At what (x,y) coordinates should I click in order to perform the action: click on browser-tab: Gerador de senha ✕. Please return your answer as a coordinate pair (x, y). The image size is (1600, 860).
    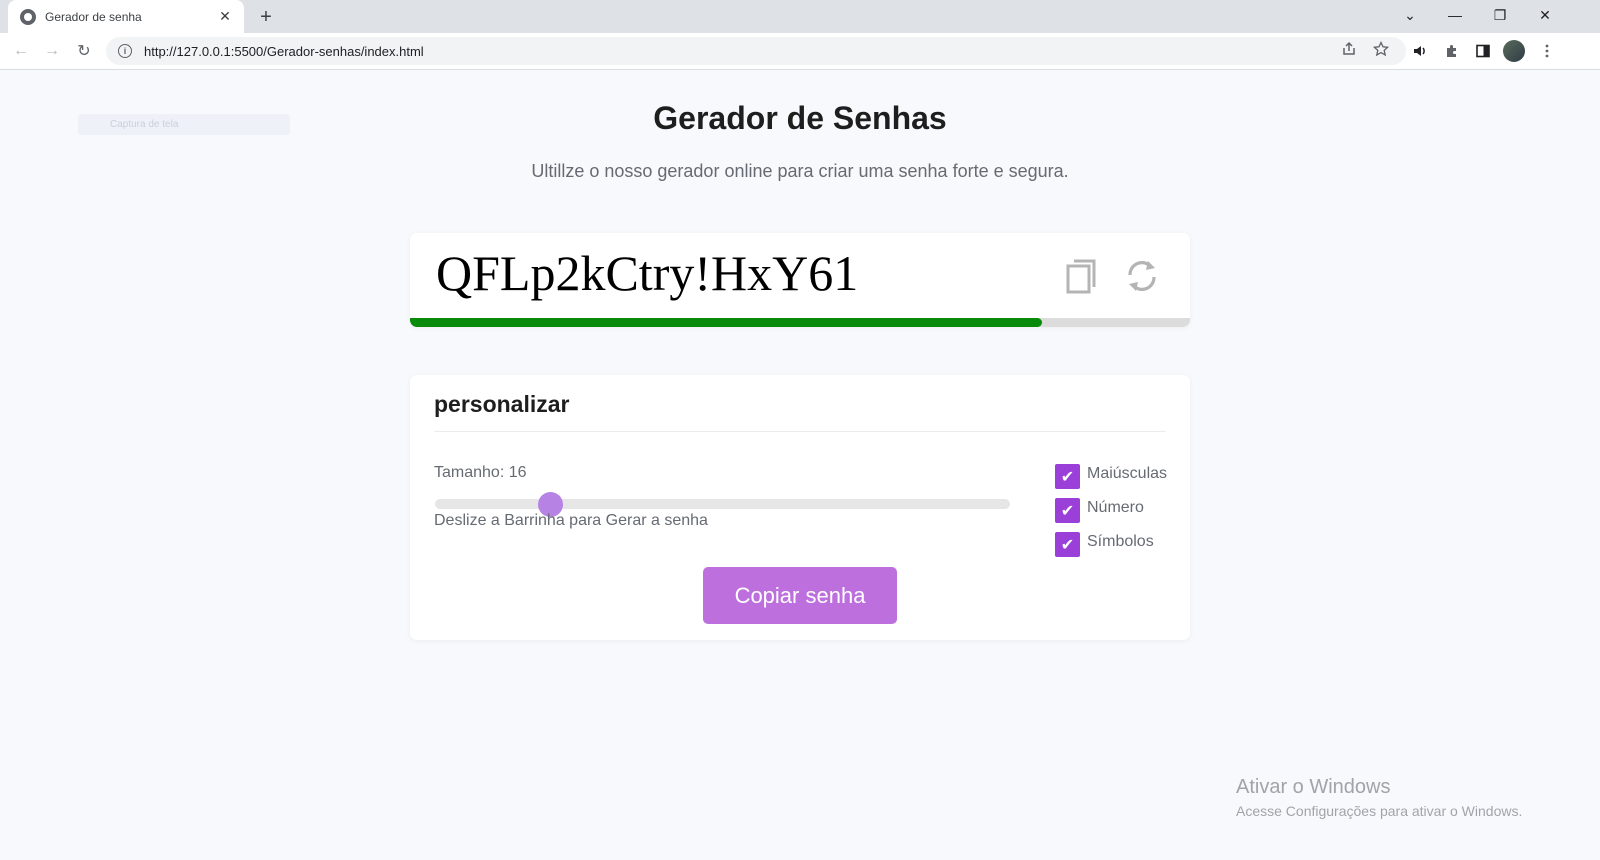
    Looking at the image, I should click on (126, 16).